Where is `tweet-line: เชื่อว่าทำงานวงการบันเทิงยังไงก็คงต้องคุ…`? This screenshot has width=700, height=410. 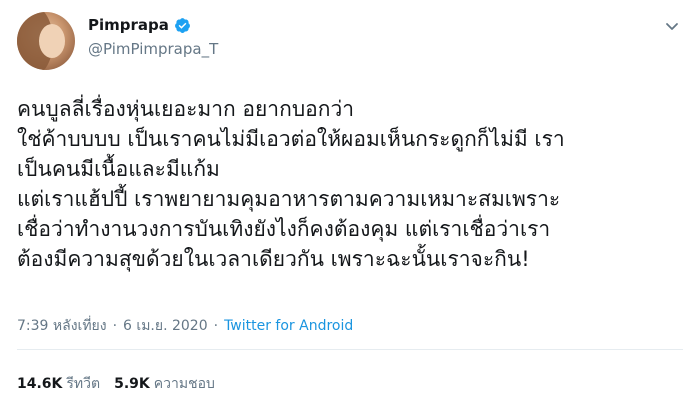
tweet-line: เชื่อว่าทำงานวงการบันเทิงยังไงก็คงต้องคุ… is located at coordinates (284, 229).